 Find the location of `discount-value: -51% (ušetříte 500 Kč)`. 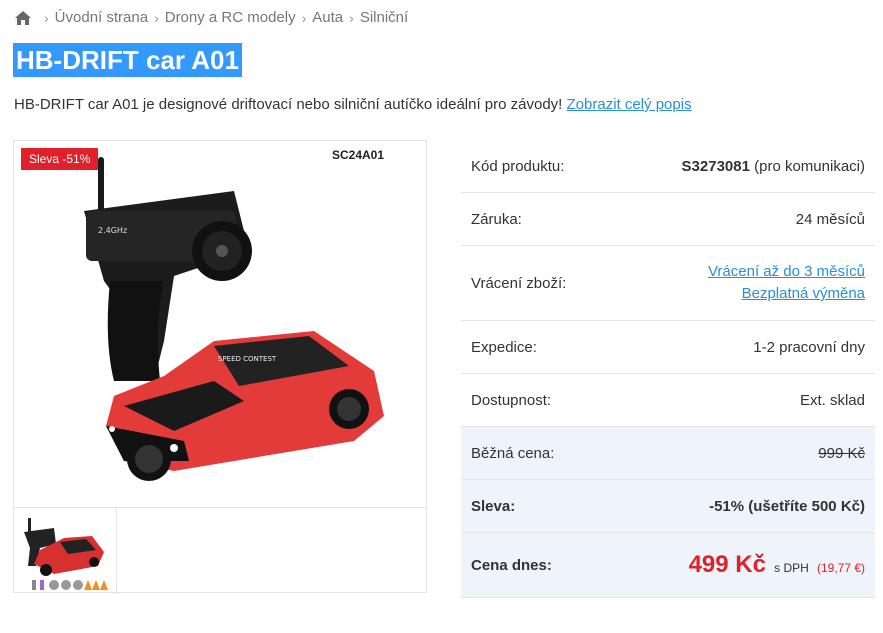

discount-value: -51% (ušetříte 500 Kč) is located at coordinates (787, 506).